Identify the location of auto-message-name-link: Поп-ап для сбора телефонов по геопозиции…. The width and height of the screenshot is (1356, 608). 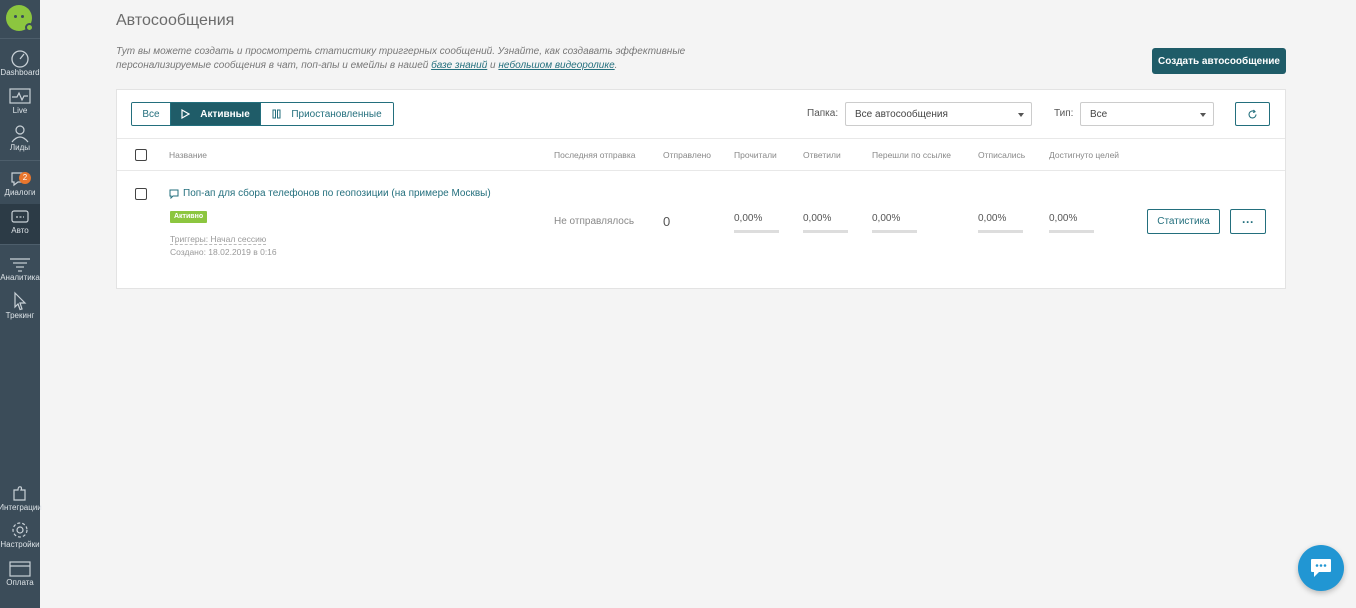
(330, 193).